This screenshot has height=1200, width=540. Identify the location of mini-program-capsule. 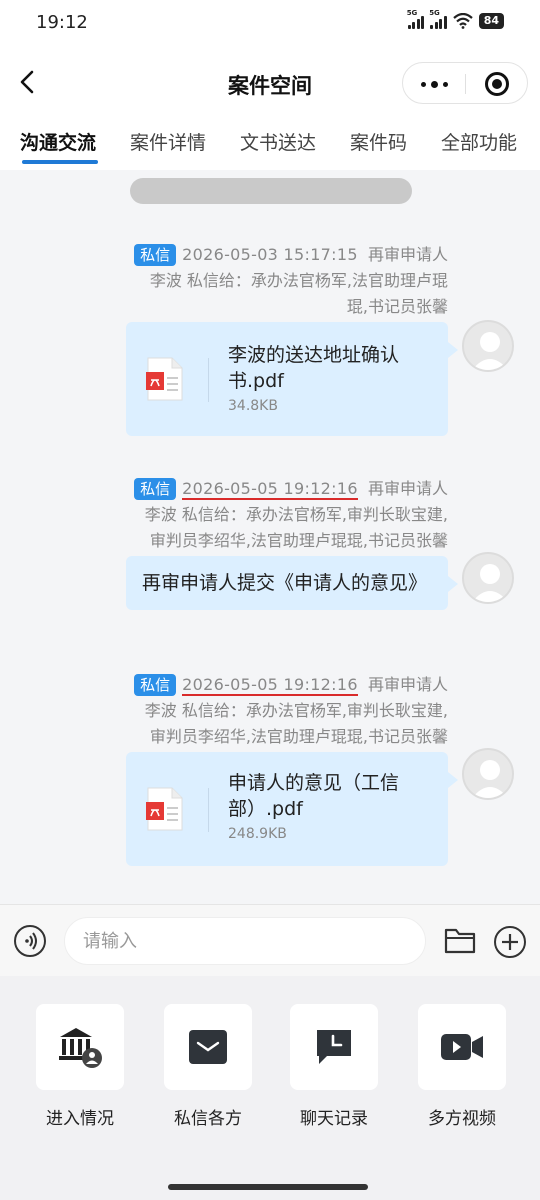
(465, 83).